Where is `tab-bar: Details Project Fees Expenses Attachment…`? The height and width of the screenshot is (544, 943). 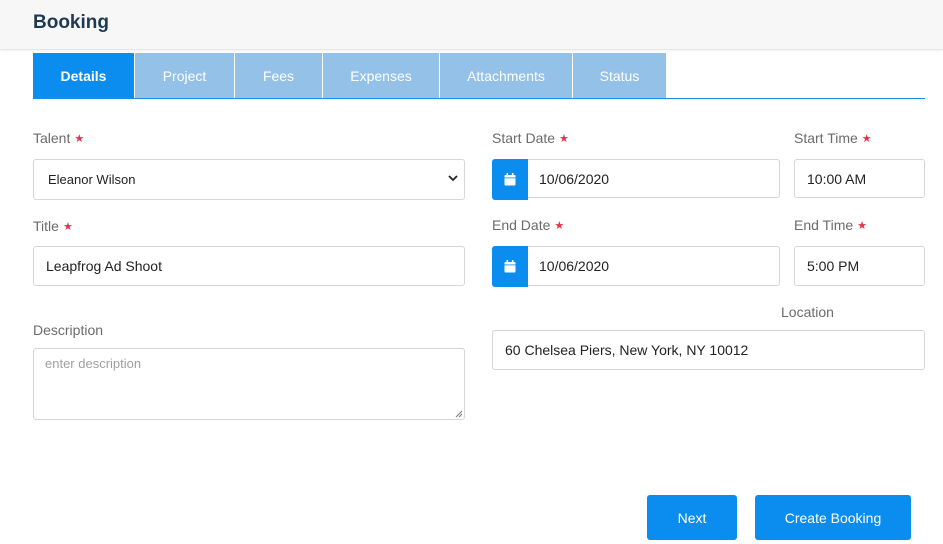 tab-bar: Details Project Fees Expenses Attachment… is located at coordinates (479, 76).